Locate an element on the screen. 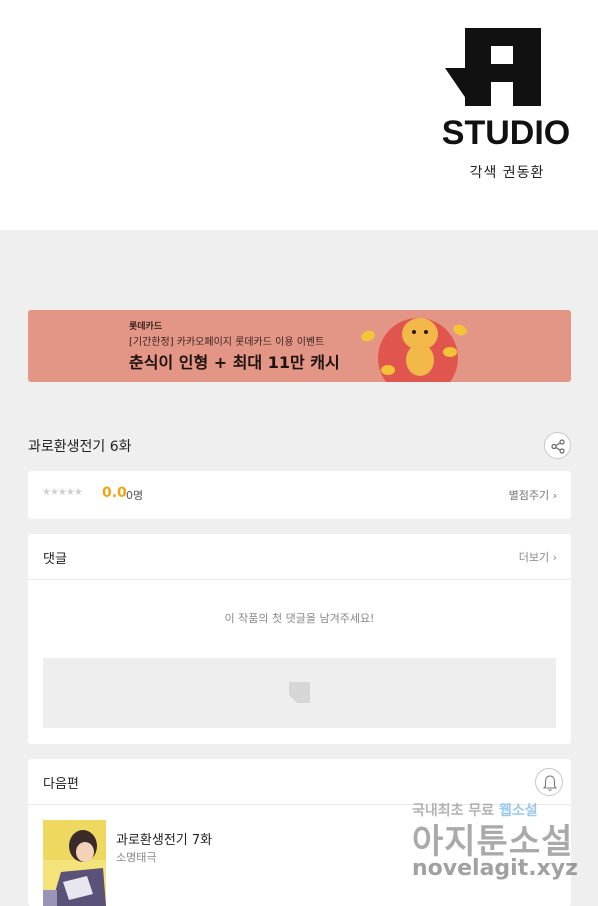 This screenshot has height=906, width=598. watermark: 국내최초 무료 웹소설 아지툰소설 novelagit.xyz is located at coordinates (502, 845).